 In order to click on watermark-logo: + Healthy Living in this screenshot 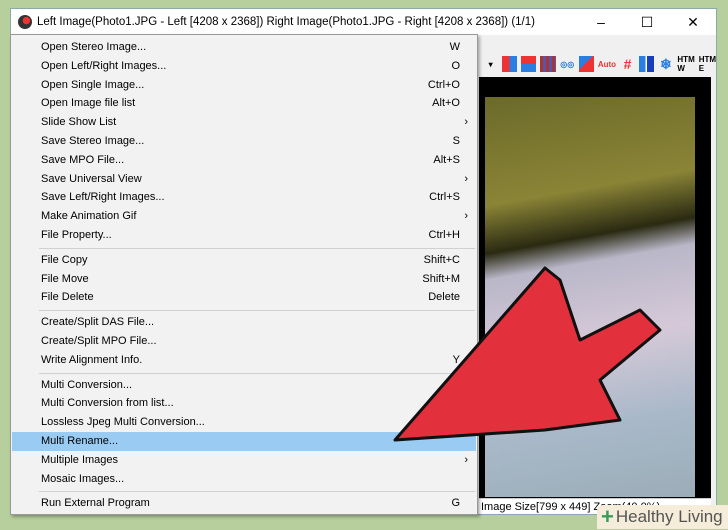, I will do `click(662, 516)`.